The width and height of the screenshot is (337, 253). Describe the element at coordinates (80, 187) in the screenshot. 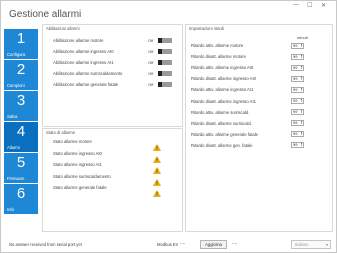

I see `alarm-status-label: Stato allarme generale fatale` at that location.